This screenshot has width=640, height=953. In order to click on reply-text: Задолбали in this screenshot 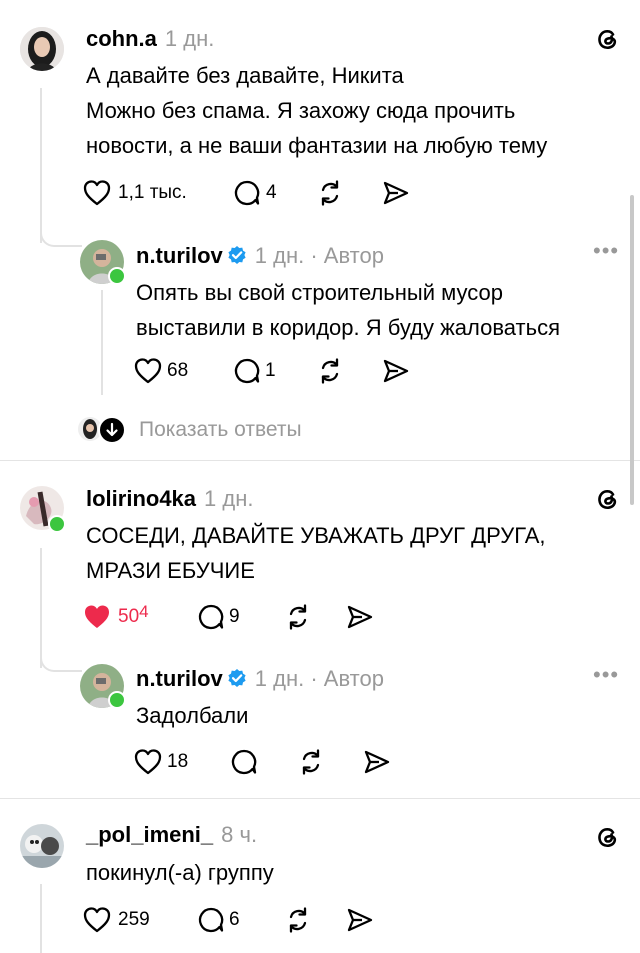, I will do `click(192, 715)`.